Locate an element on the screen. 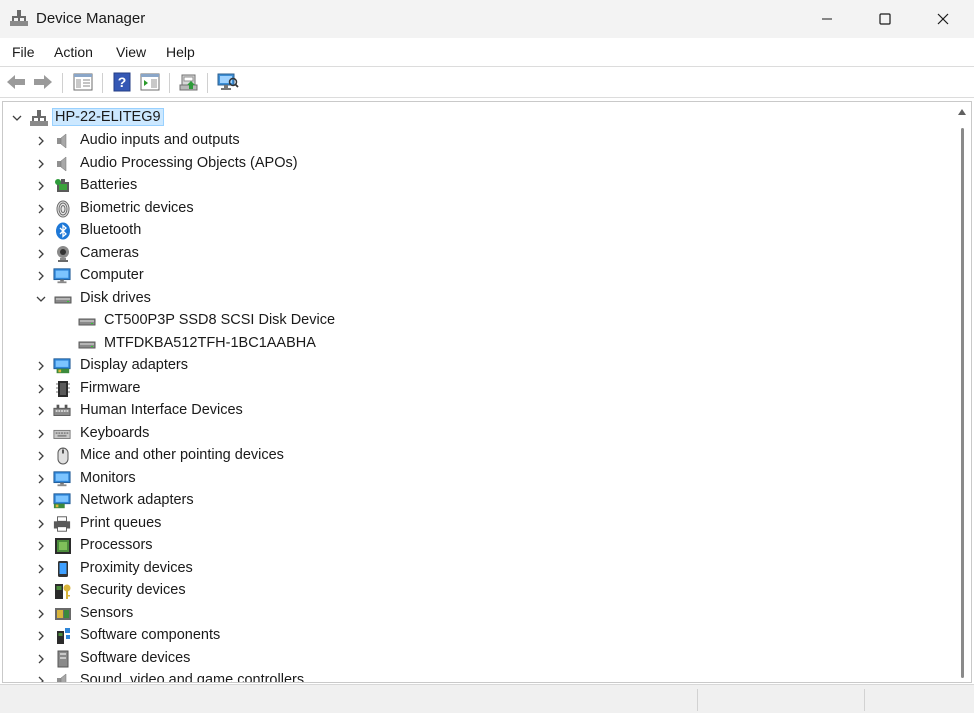 Image resolution: width=974 pixels, height=713 pixels. forward-button is located at coordinates (43, 82).